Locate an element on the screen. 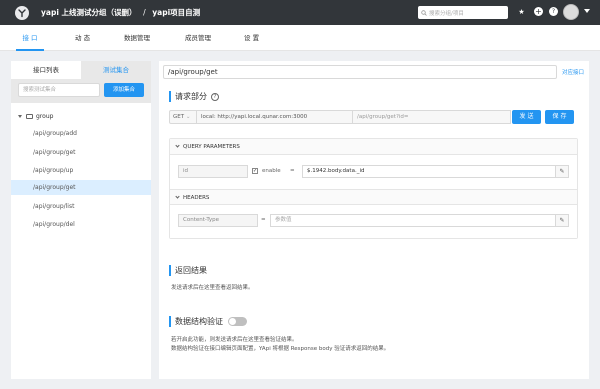  validation-section-title: 数据结构验证 is located at coordinates (208, 321).